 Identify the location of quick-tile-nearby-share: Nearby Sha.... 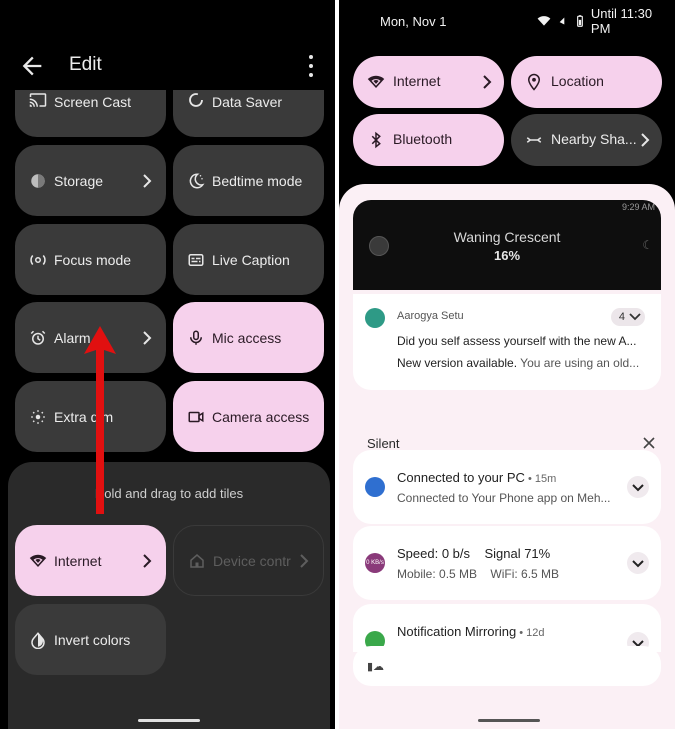
(586, 140).